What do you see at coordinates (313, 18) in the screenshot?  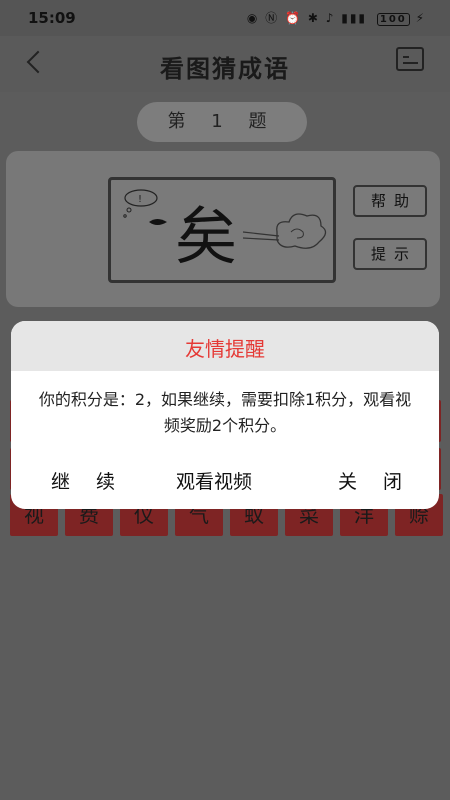 I see `bluetooth-icon: ✱` at bounding box center [313, 18].